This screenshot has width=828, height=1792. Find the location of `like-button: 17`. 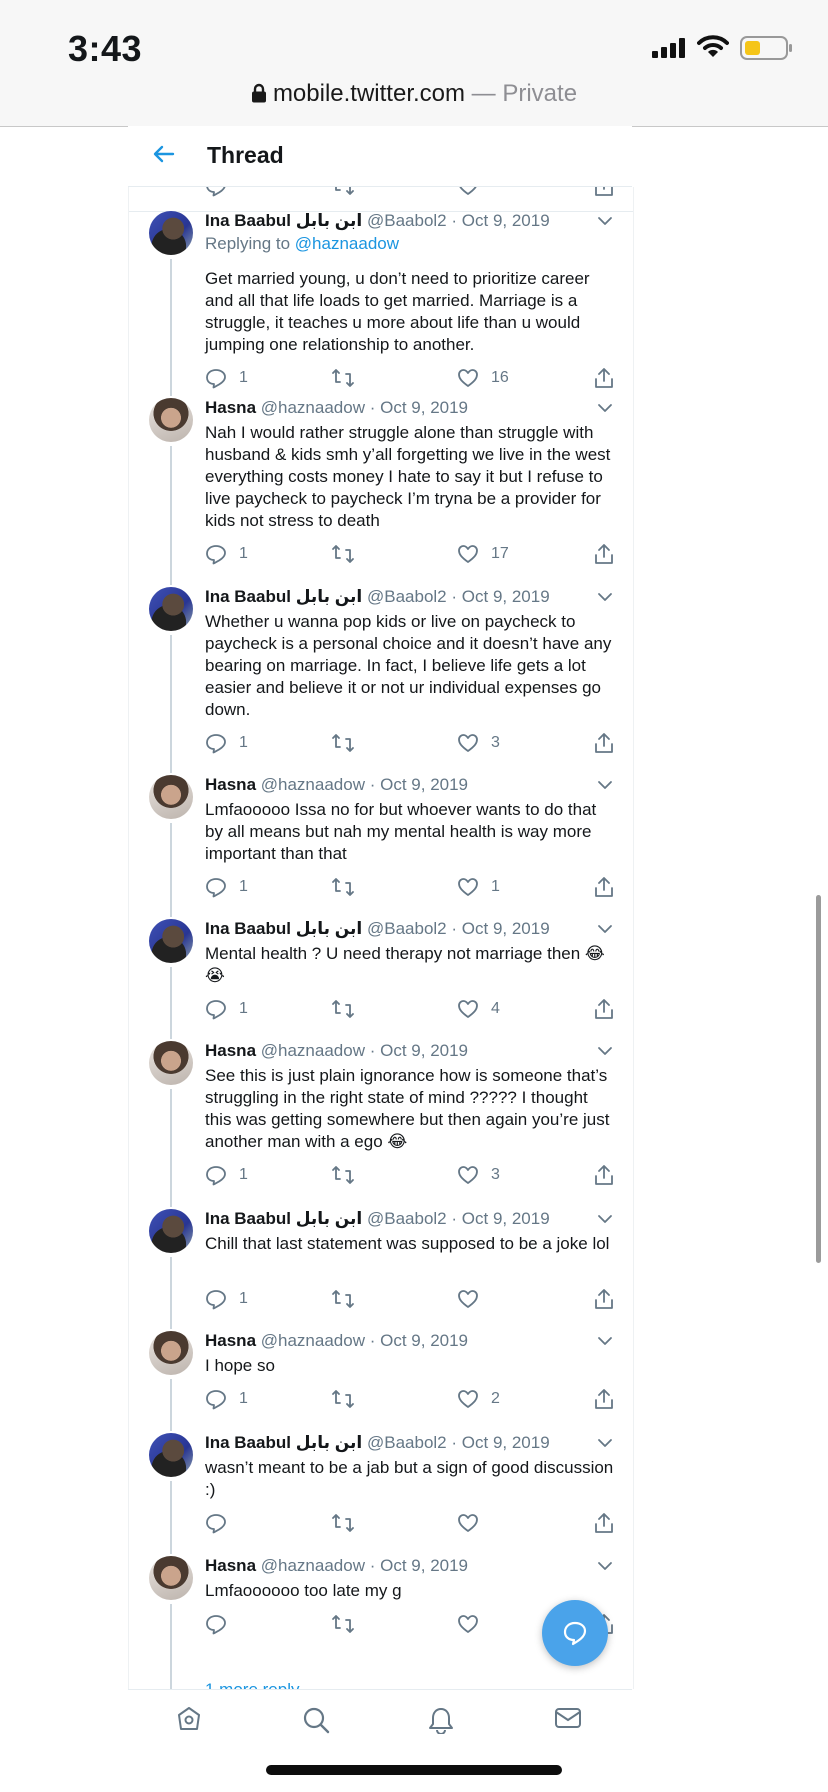

like-button: 17 is located at coordinates (483, 554).